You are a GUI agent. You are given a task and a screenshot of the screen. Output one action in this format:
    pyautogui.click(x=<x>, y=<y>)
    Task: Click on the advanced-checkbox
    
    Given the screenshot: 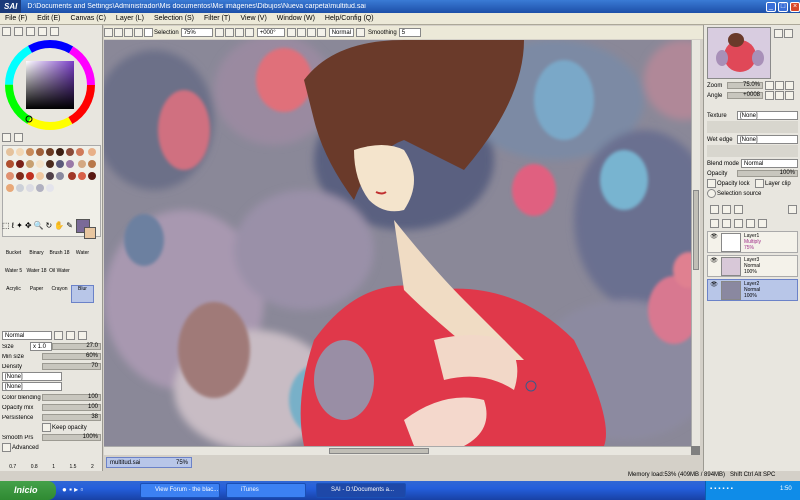 What is the action you would take?
    pyautogui.click(x=6, y=447)
    